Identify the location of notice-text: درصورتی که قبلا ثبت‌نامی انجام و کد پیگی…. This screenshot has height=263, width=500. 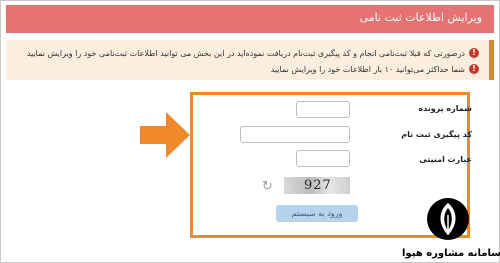
(245, 53).